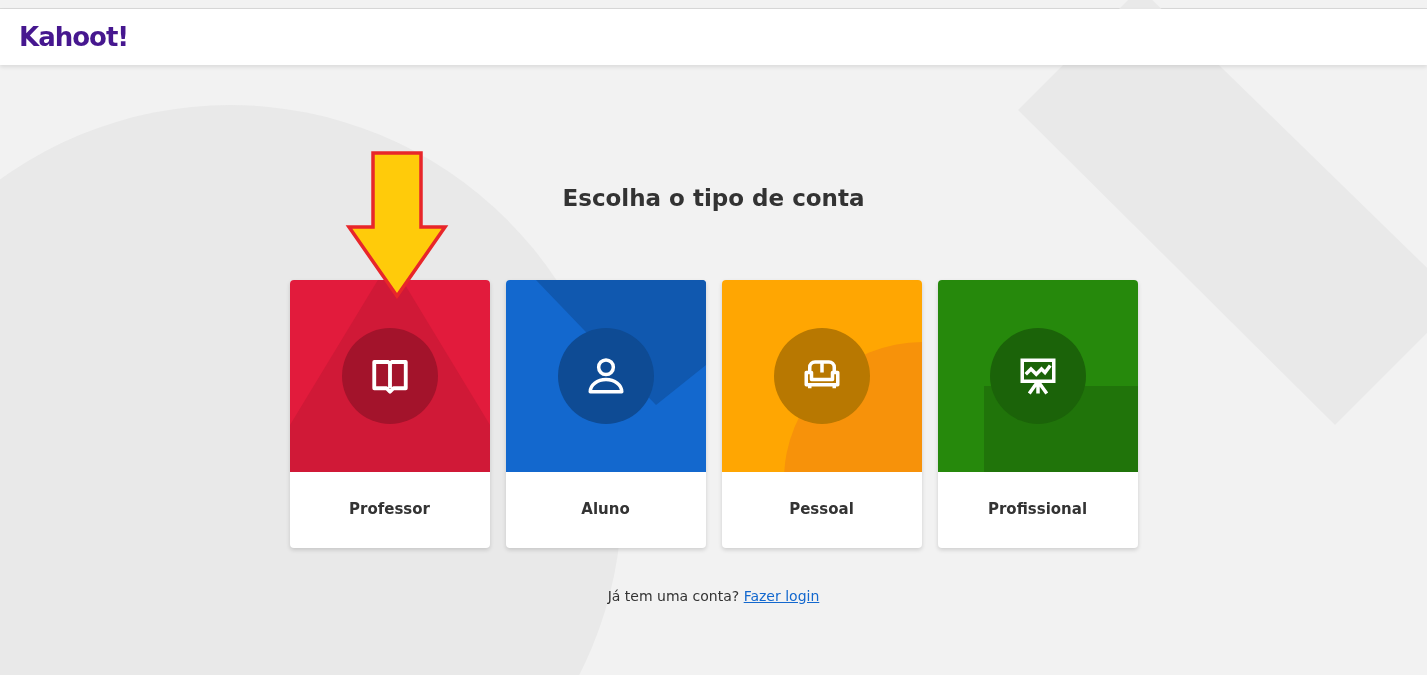 The width and height of the screenshot is (1427, 675). Describe the element at coordinates (389, 413) in the screenshot. I see `account-type-card: Professor` at that location.